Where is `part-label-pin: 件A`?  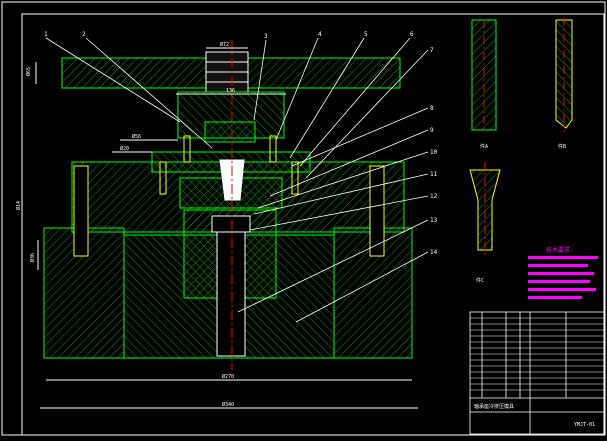 part-label-pin: 件A is located at coordinates (484, 146).